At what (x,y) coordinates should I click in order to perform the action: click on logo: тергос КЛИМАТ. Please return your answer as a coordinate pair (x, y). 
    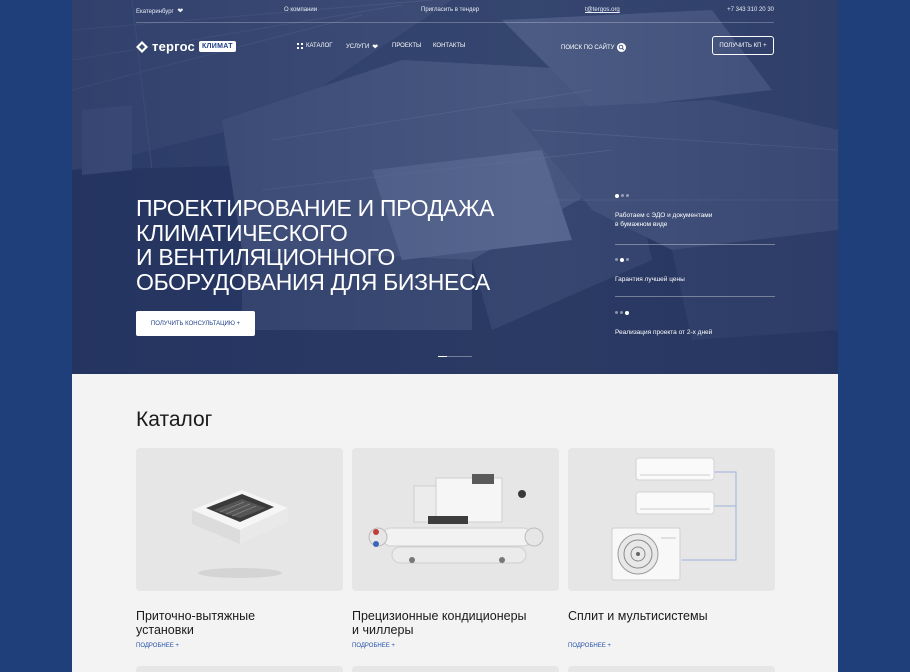
    Looking at the image, I should click on (186, 46).